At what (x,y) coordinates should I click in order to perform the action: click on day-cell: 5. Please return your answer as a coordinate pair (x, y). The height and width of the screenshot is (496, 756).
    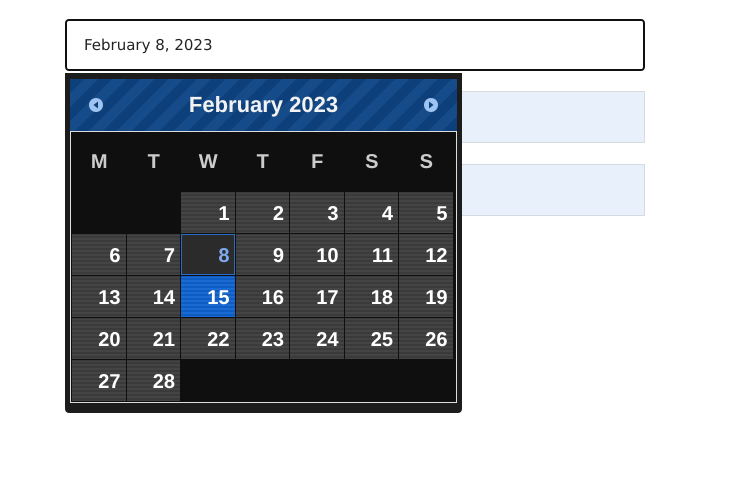
    Looking at the image, I should click on (425, 212).